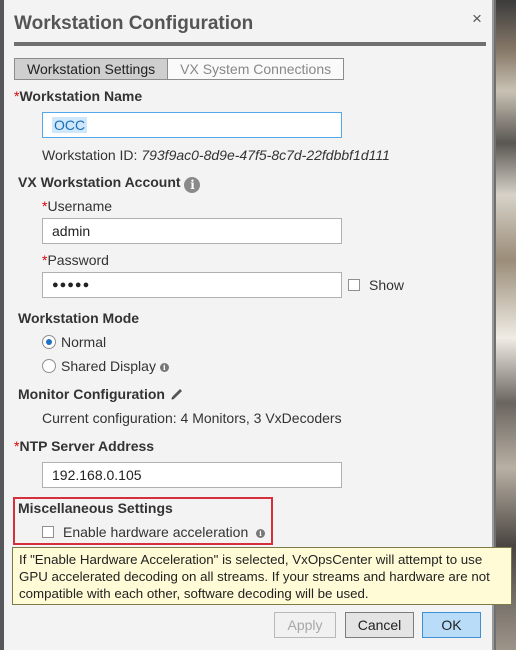 The height and width of the screenshot is (650, 516). I want to click on workstation-name-label: *Workstation Name, so click(78, 96).